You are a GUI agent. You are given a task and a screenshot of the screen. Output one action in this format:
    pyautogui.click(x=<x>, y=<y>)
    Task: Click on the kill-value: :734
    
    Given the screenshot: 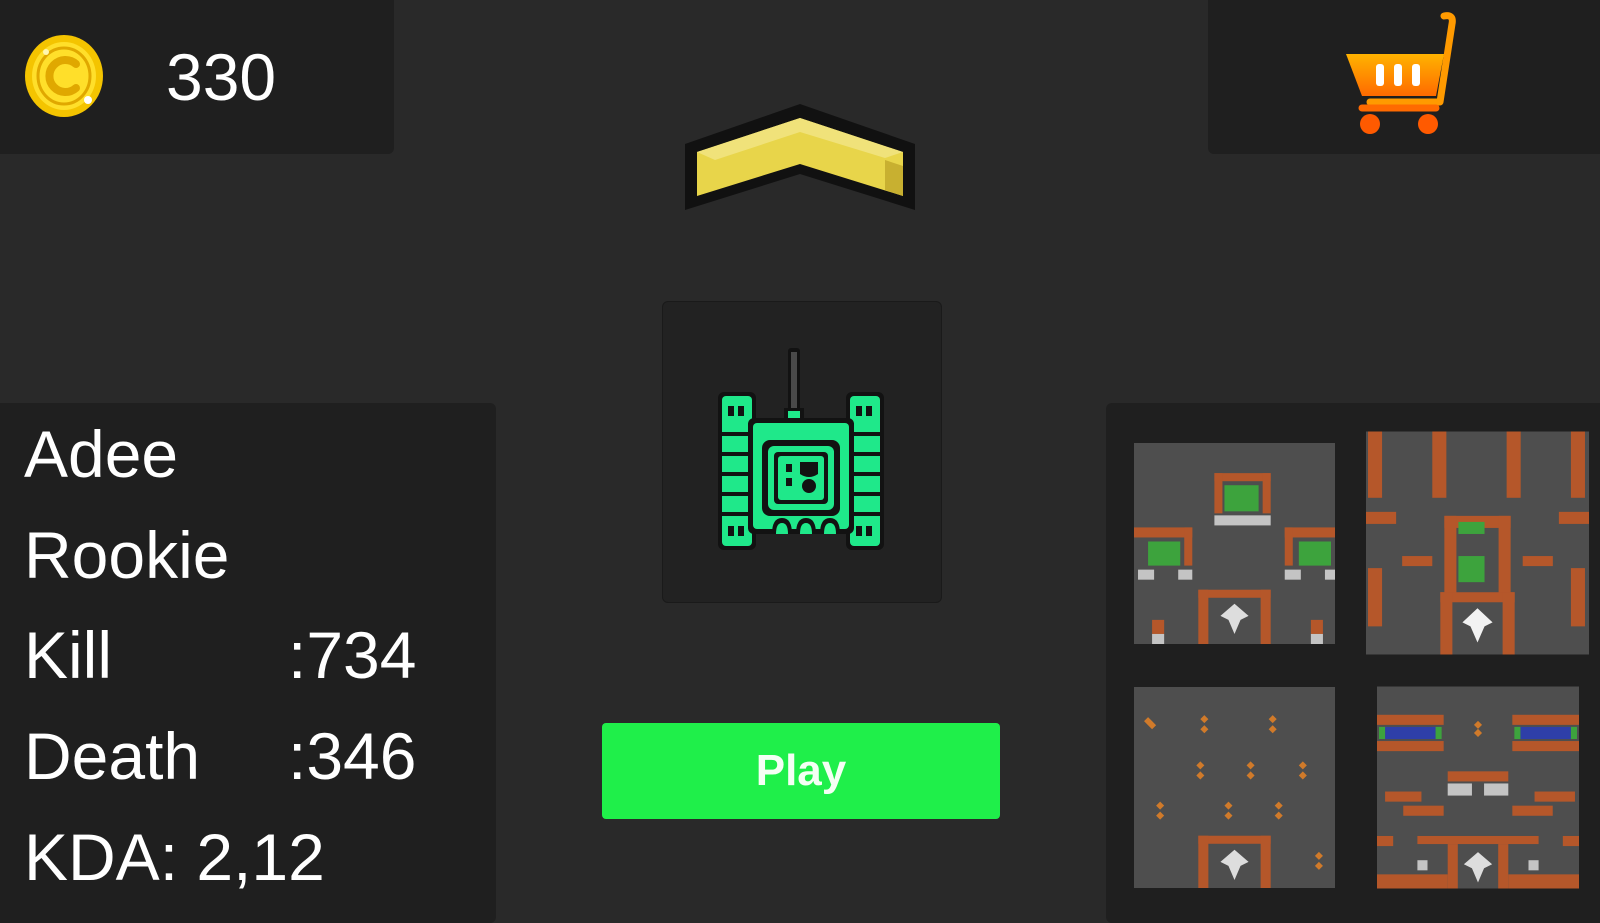 What is the action you would take?
    pyautogui.click(x=352, y=655)
    